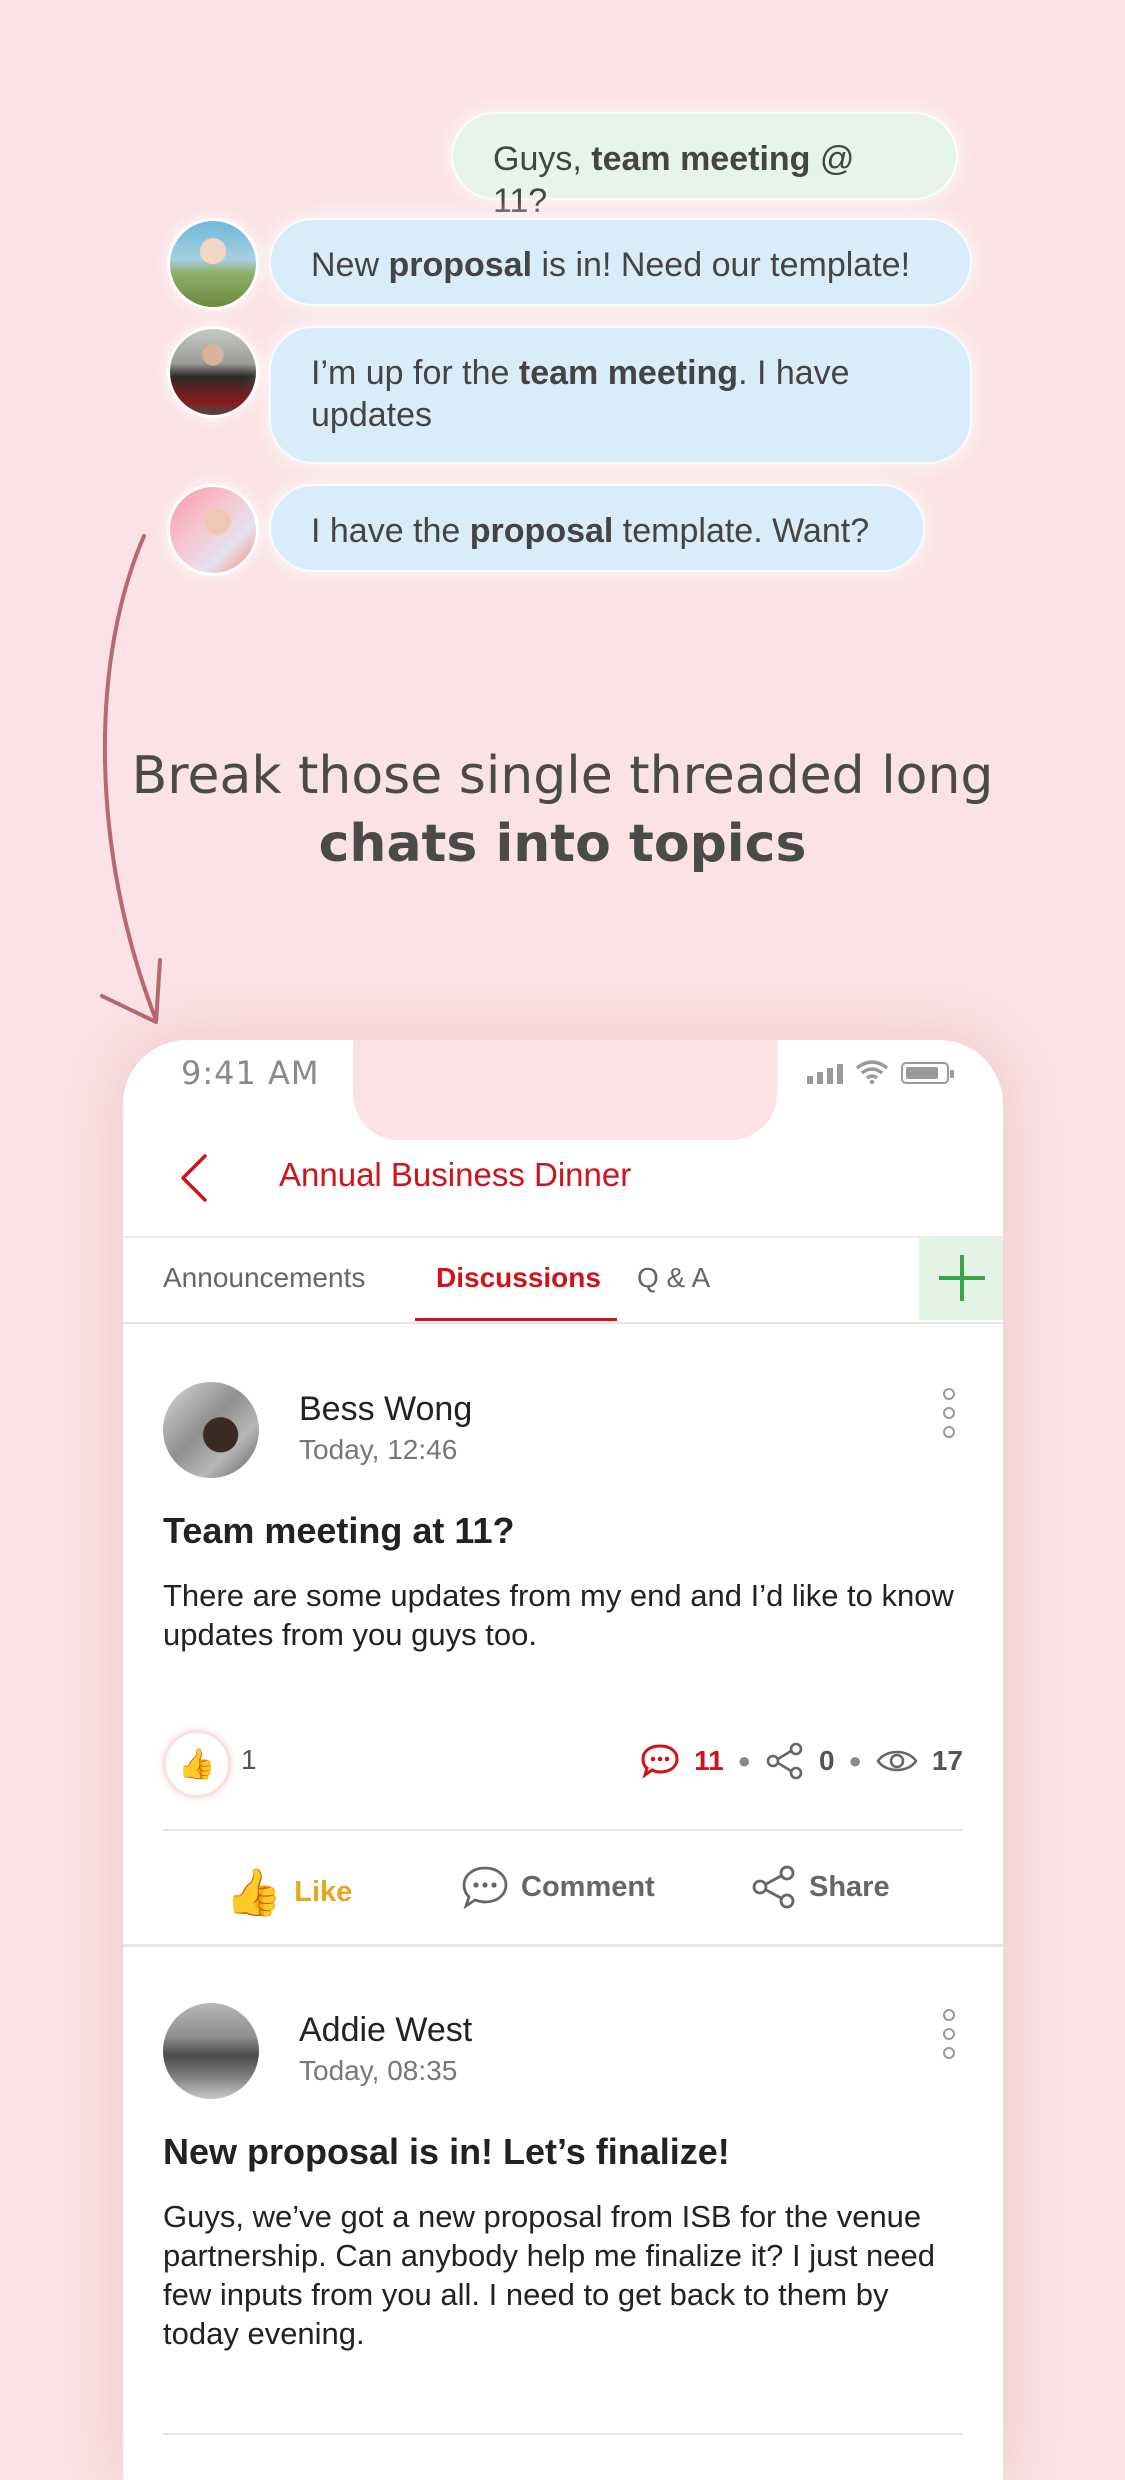  What do you see at coordinates (947, 1760) in the screenshot?
I see `views-count: 17` at bounding box center [947, 1760].